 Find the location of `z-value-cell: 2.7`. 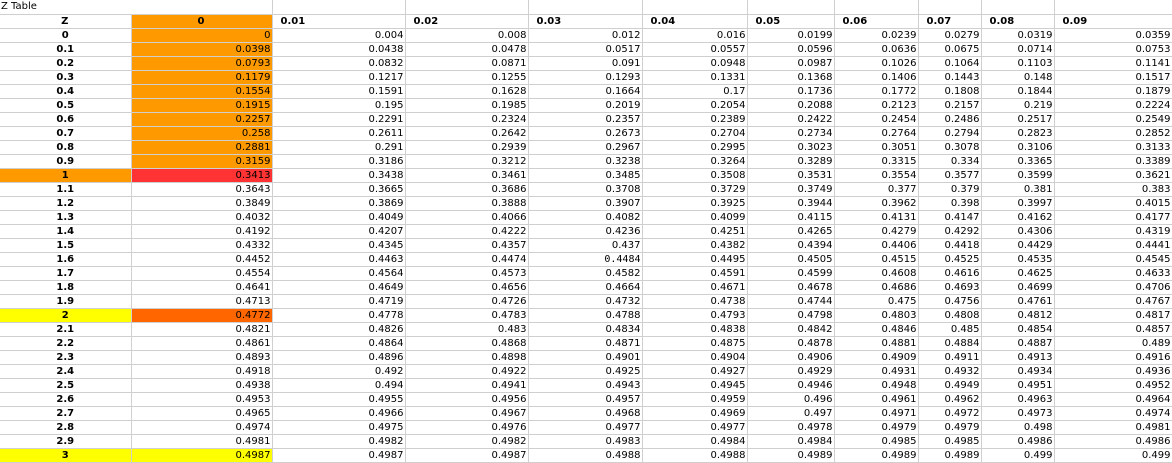

z-value-cell: 2.7 is located at coordinates (66, 413).